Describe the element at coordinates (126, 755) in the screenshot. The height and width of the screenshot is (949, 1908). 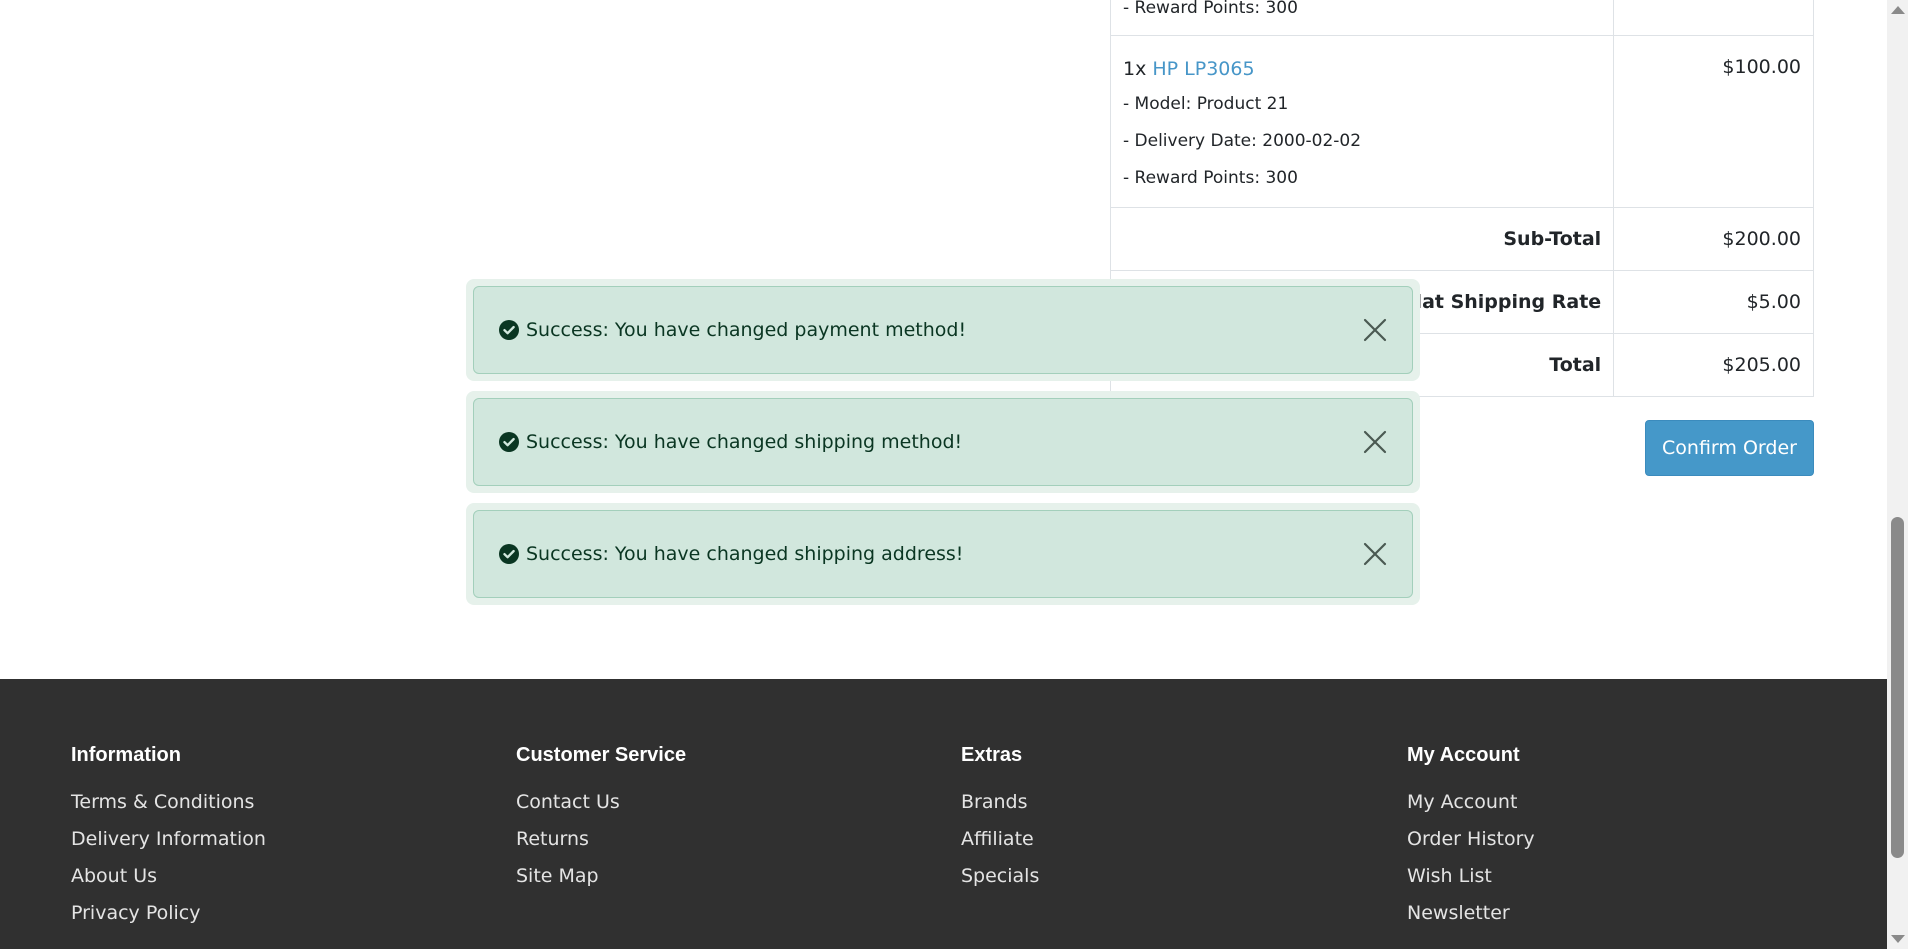
I see `footer-column-title: Information` at that location.